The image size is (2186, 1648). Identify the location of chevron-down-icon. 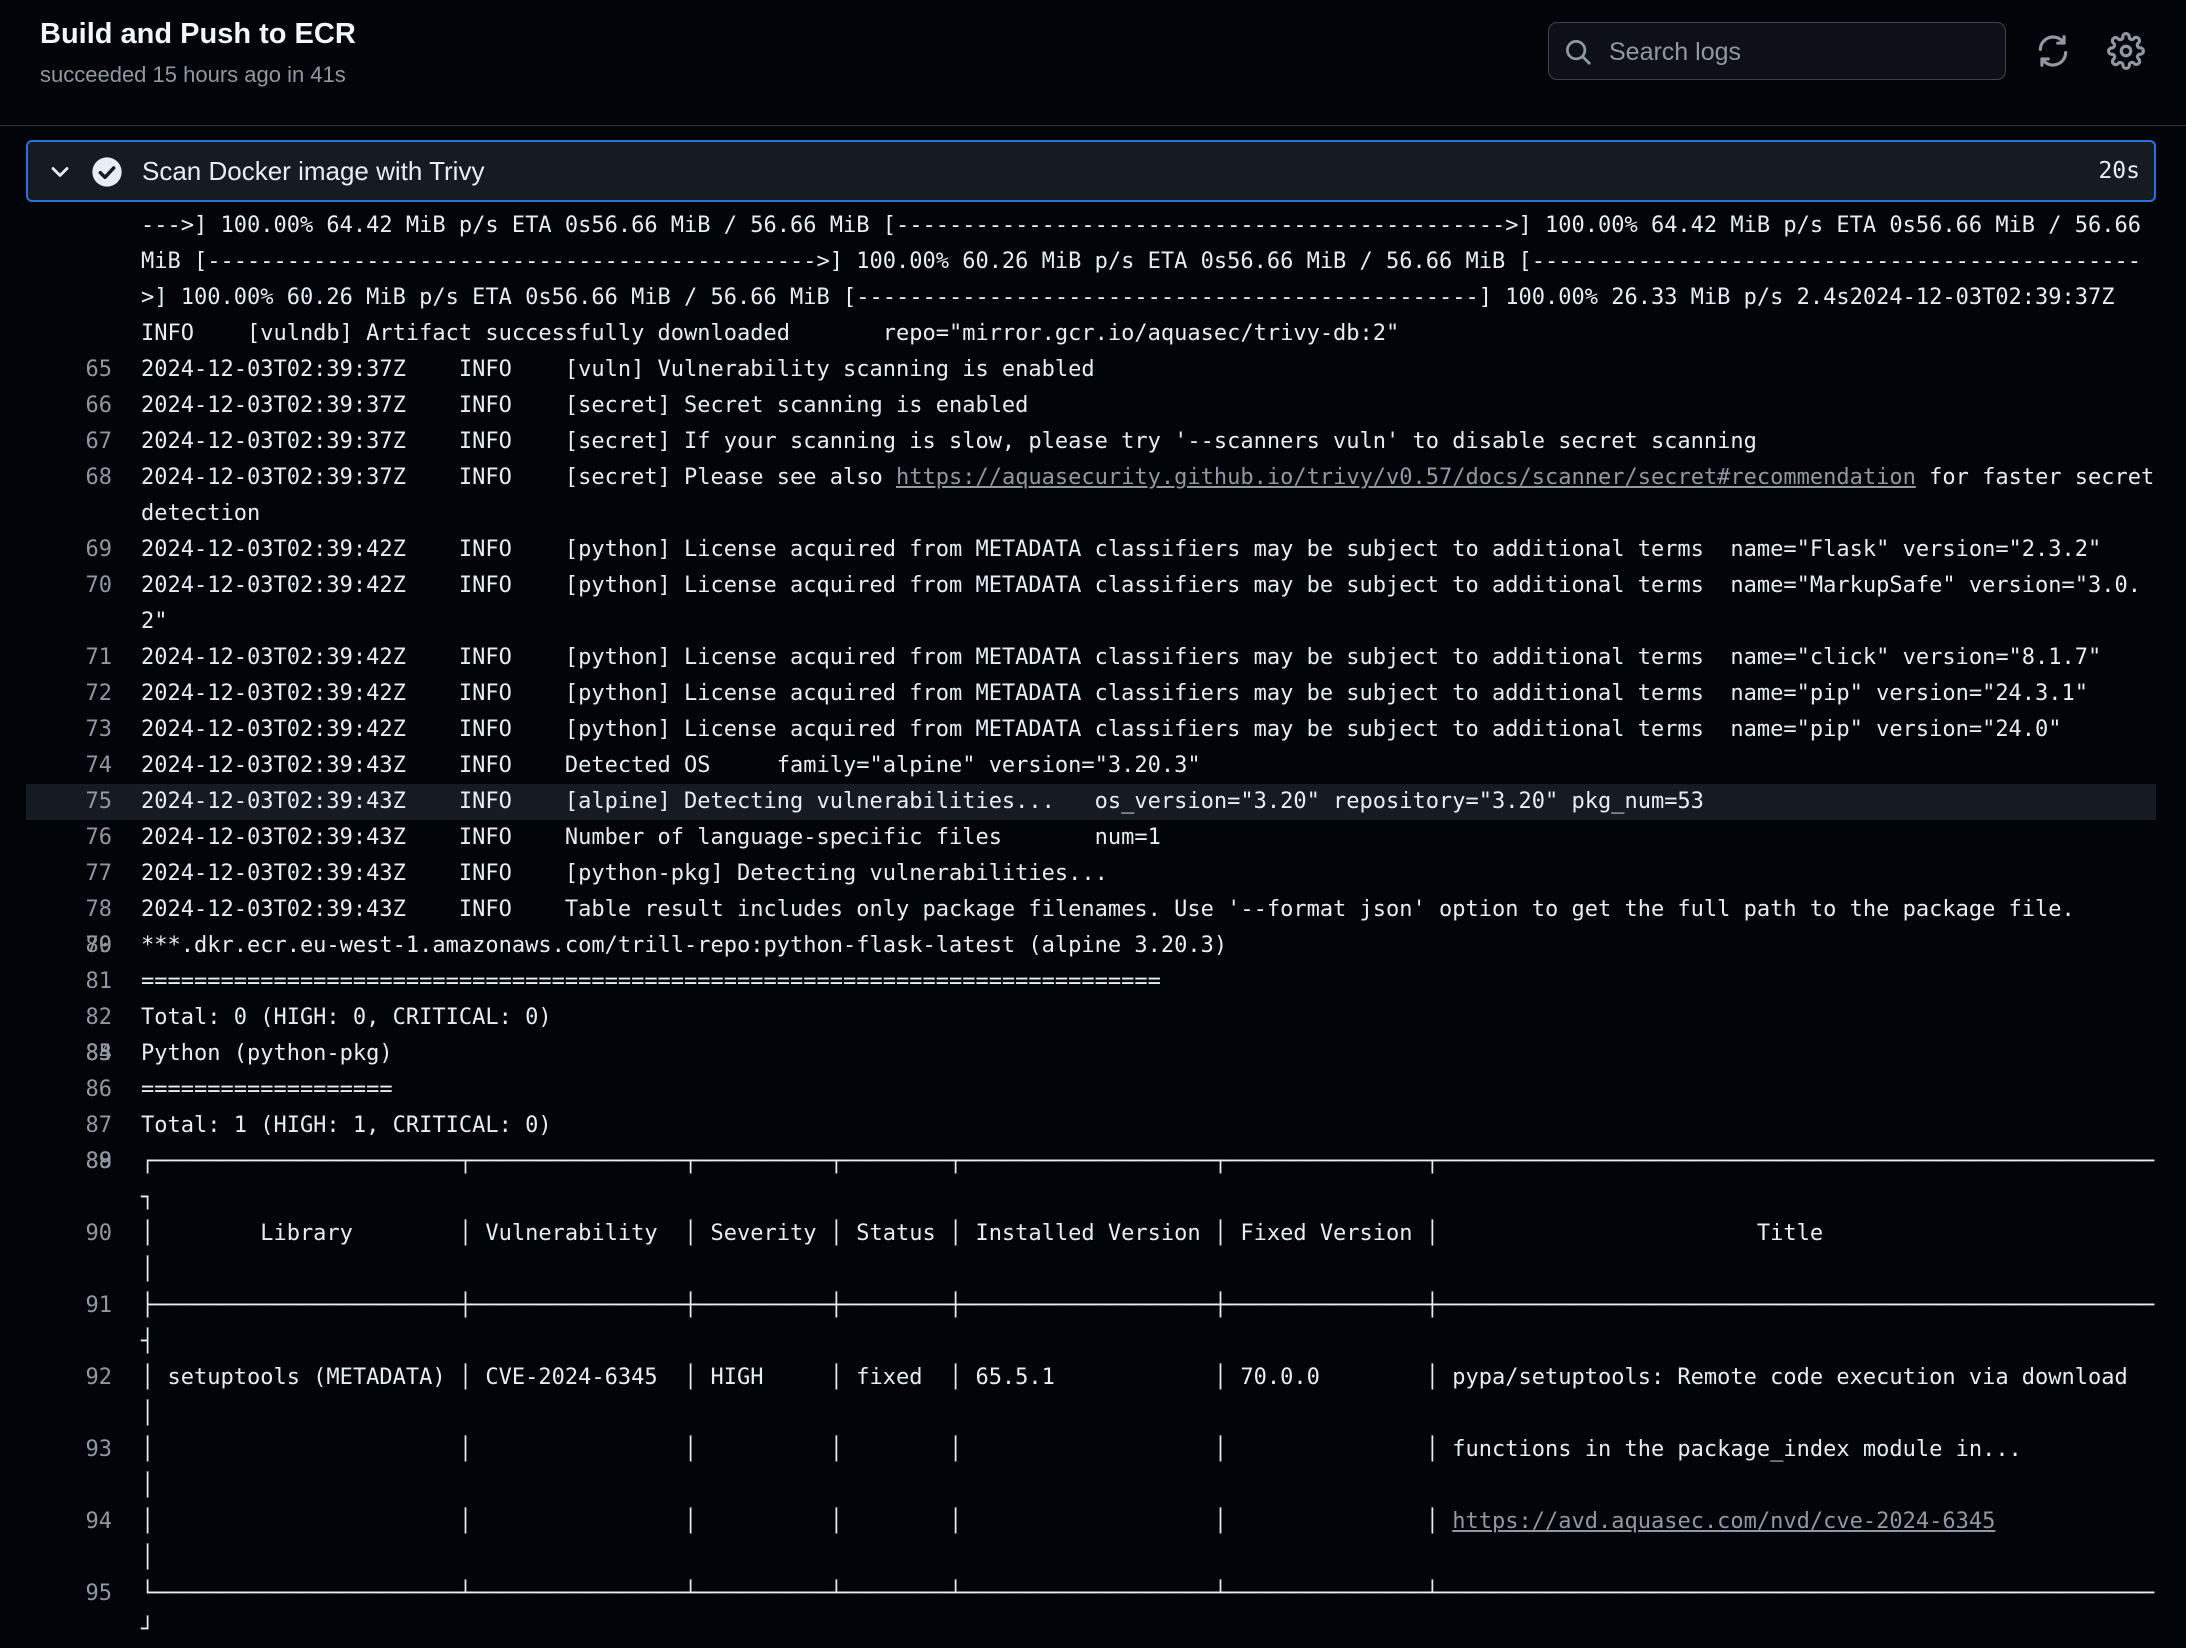
(60, 172).